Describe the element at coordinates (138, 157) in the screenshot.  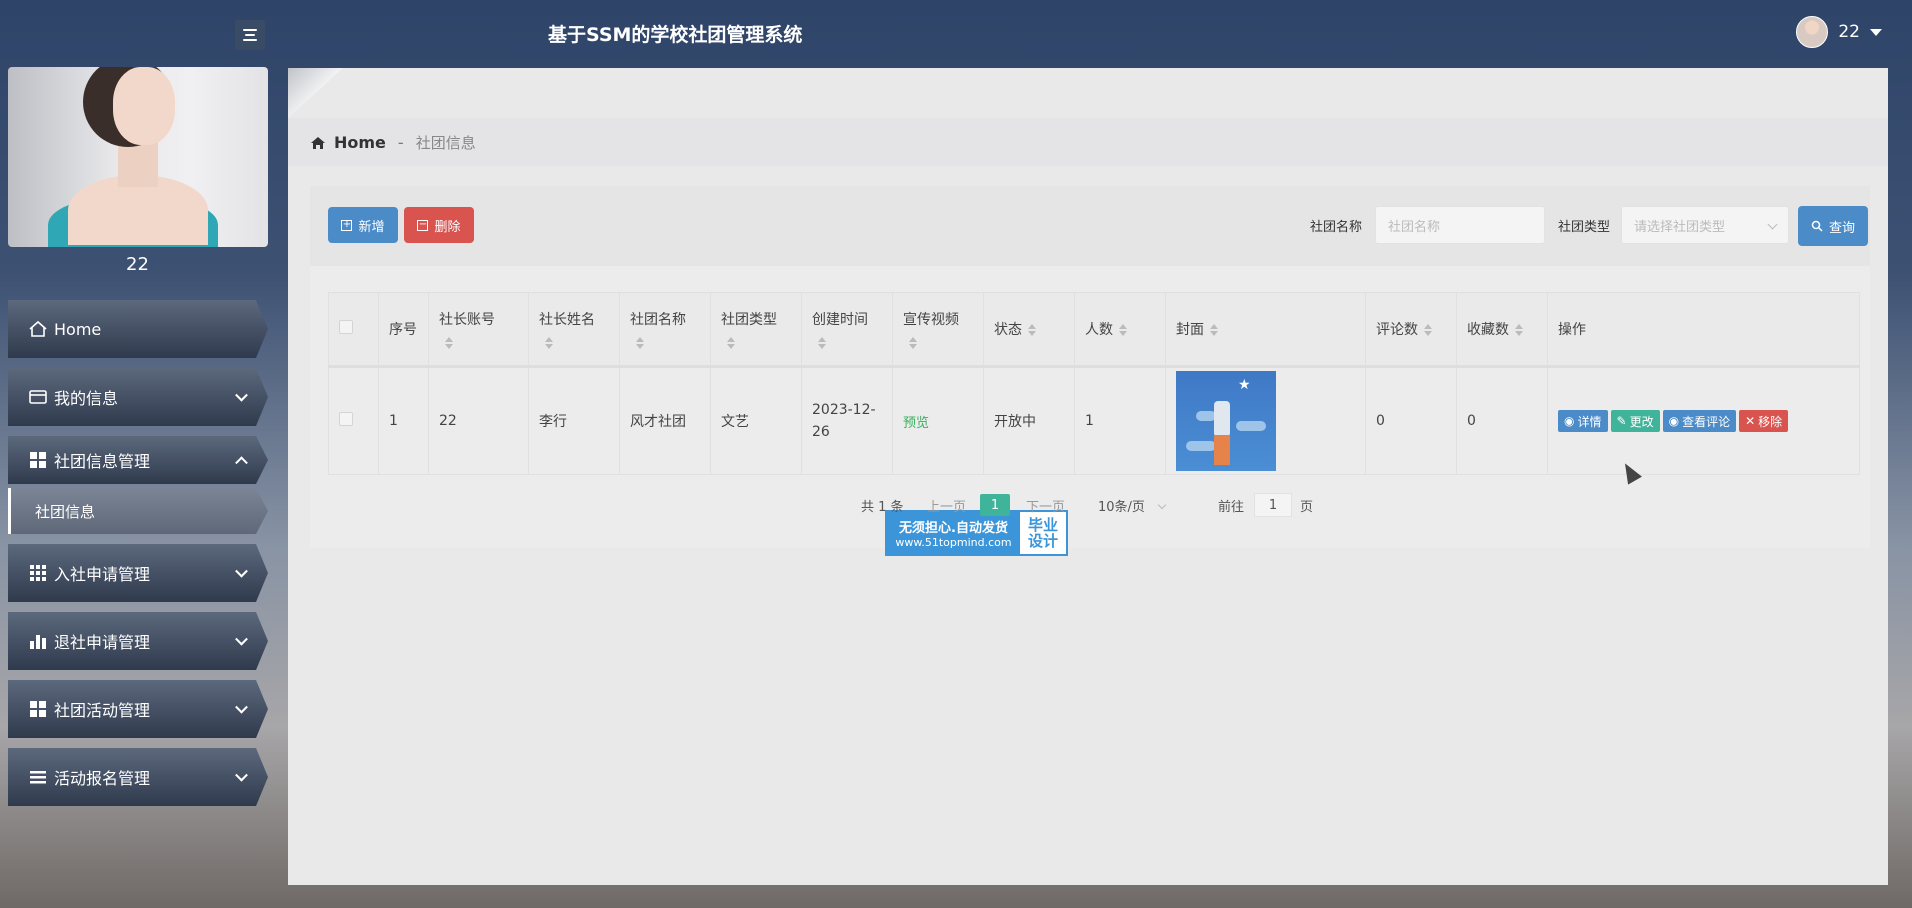
I see `profile-photo` at that location.